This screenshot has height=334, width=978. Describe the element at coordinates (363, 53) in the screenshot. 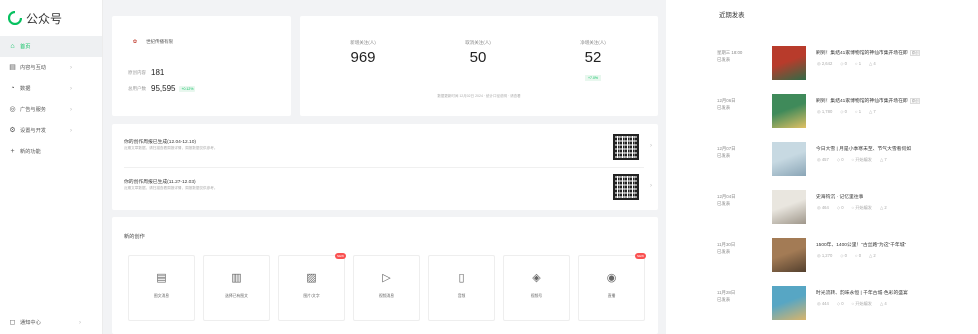

I see `stat-new-followers: 新增关注(人) 969` at that location.